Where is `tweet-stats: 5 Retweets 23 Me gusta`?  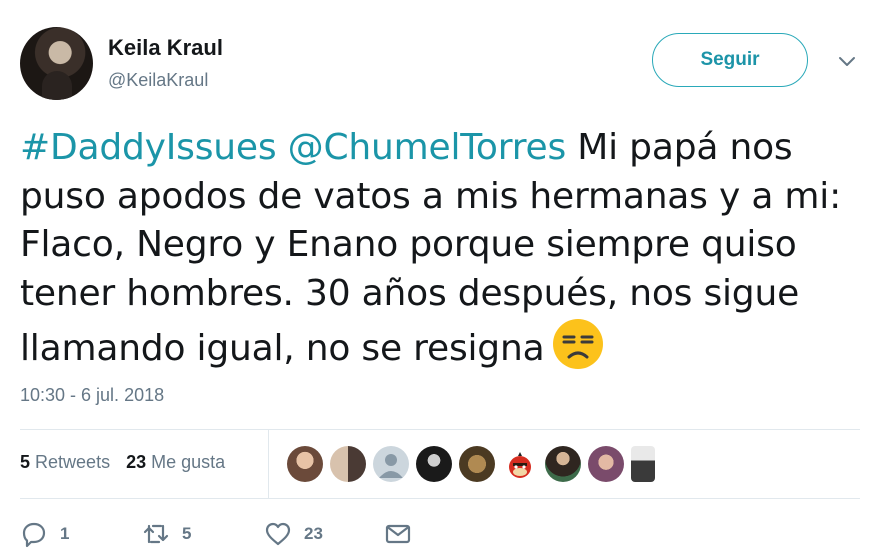 tweet-stats: 5 Retweets 23 Me gusta is located at coordinates (122, 462).